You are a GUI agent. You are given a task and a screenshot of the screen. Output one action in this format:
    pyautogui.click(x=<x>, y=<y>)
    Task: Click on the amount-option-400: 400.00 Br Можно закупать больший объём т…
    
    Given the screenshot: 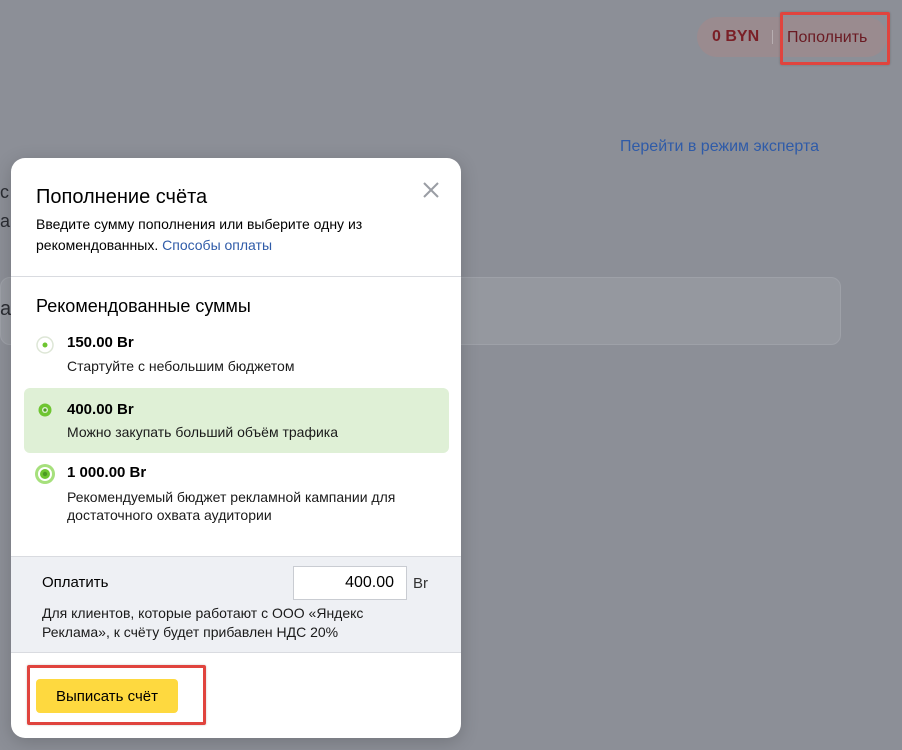 What is the action you would take?
    pyautogui.click(x=236, y=420)
    